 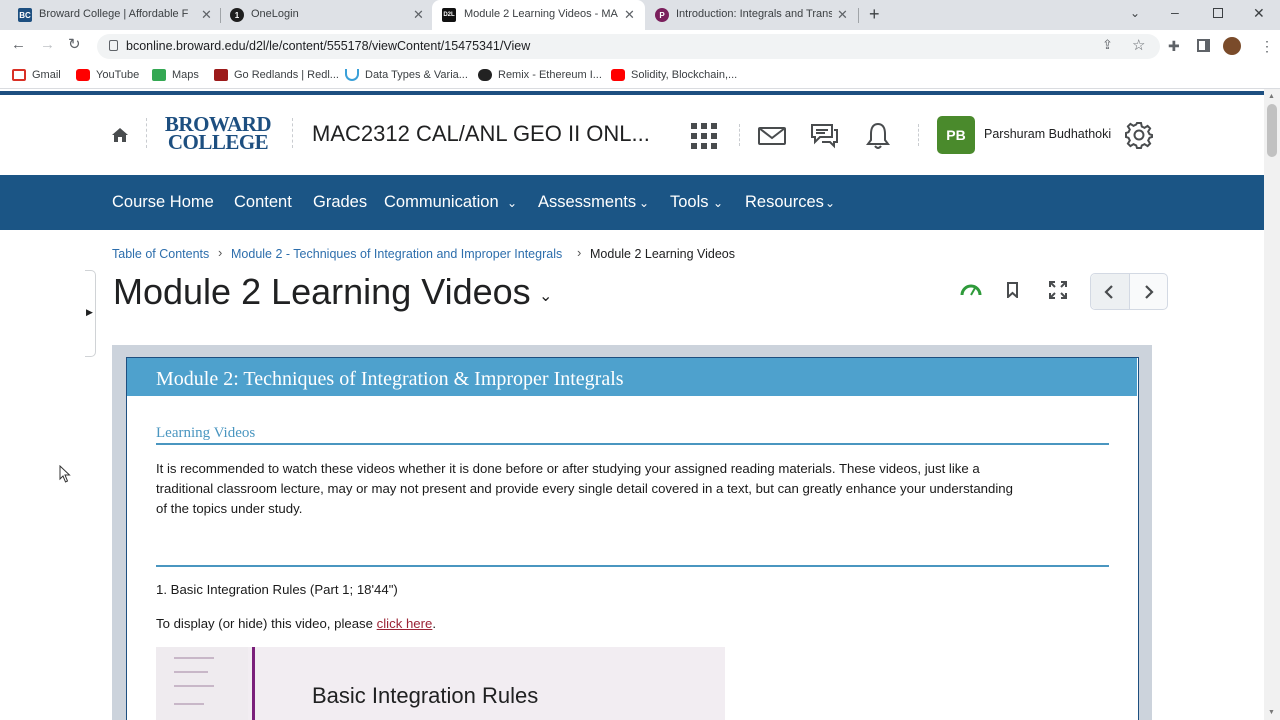 What do you see at coordinates (340, 202) in the screenshot?
I see `nav-grades: Grades` at bounding box center [340, 202].